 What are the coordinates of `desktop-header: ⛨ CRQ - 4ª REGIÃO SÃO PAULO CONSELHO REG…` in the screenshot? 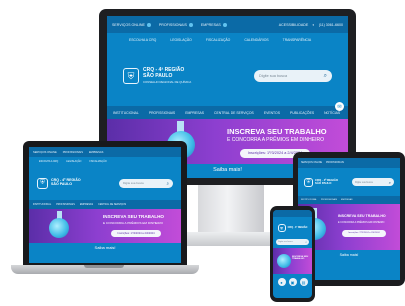 It's located at (227, 76).